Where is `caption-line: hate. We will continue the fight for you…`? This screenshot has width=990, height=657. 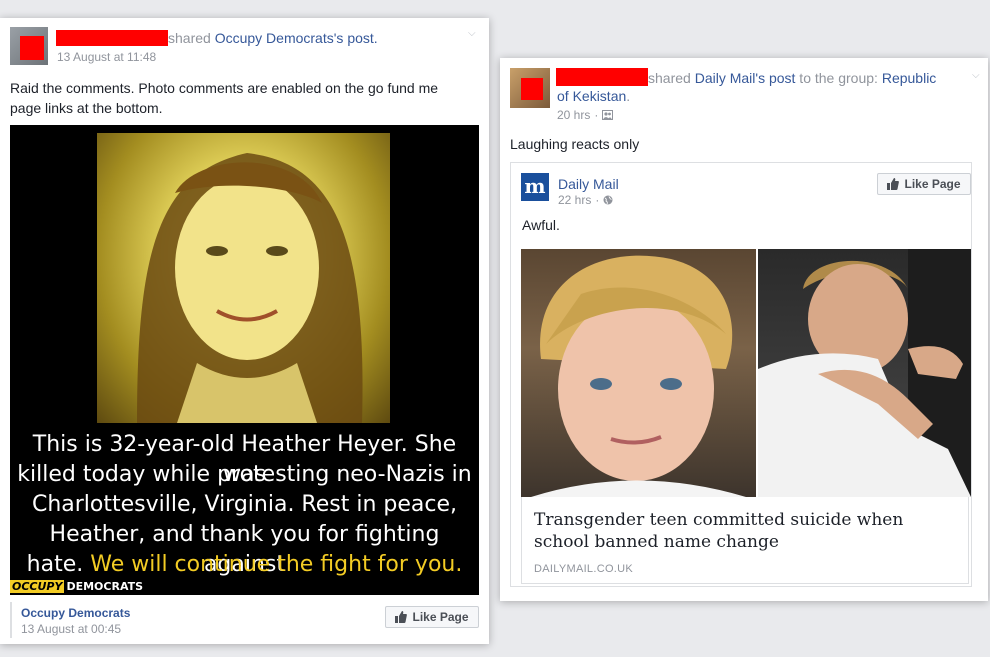 caption-line: hate. We will continue the fight for you… is located at coordinates (244, 564).